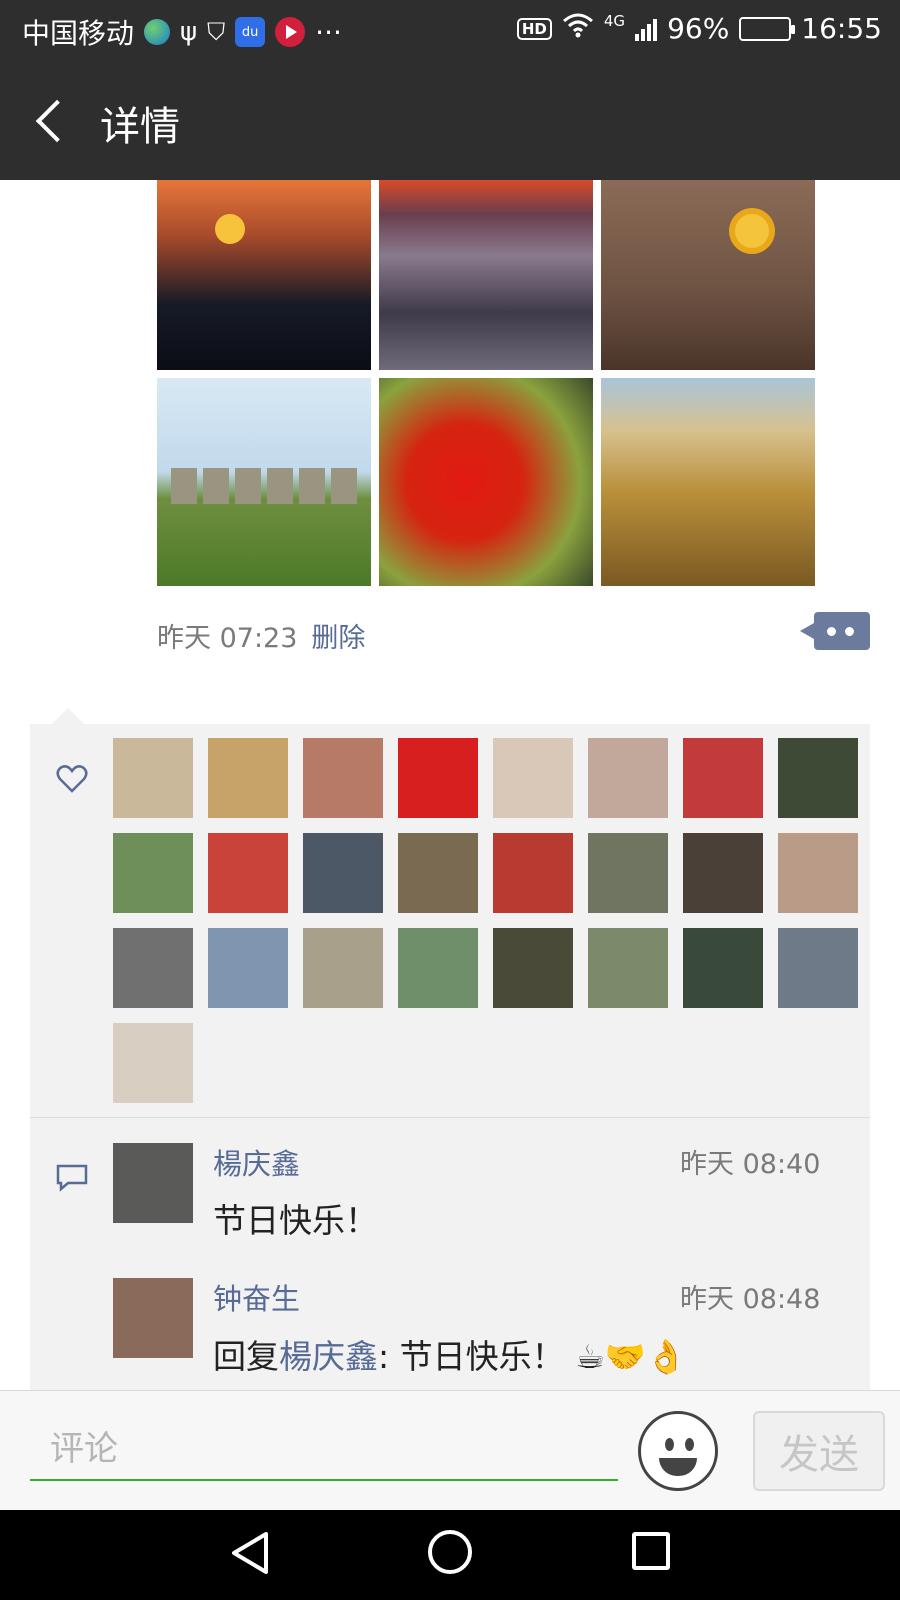  What do you see at coordinates (750, 1164) in the screenshot?
I see `comment-time: 昨天 08:40` at bounding box center [750, 1164].